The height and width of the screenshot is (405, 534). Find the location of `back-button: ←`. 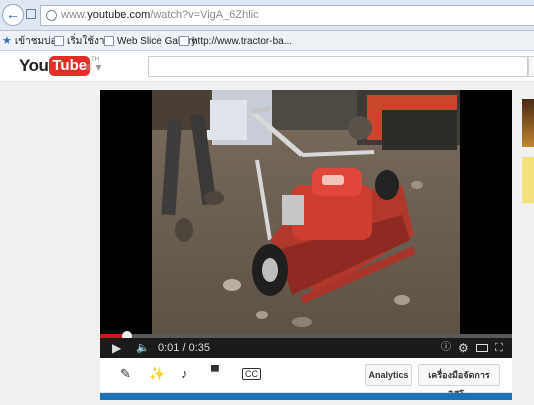

back-button: ← is located at coordinates (13, 15).